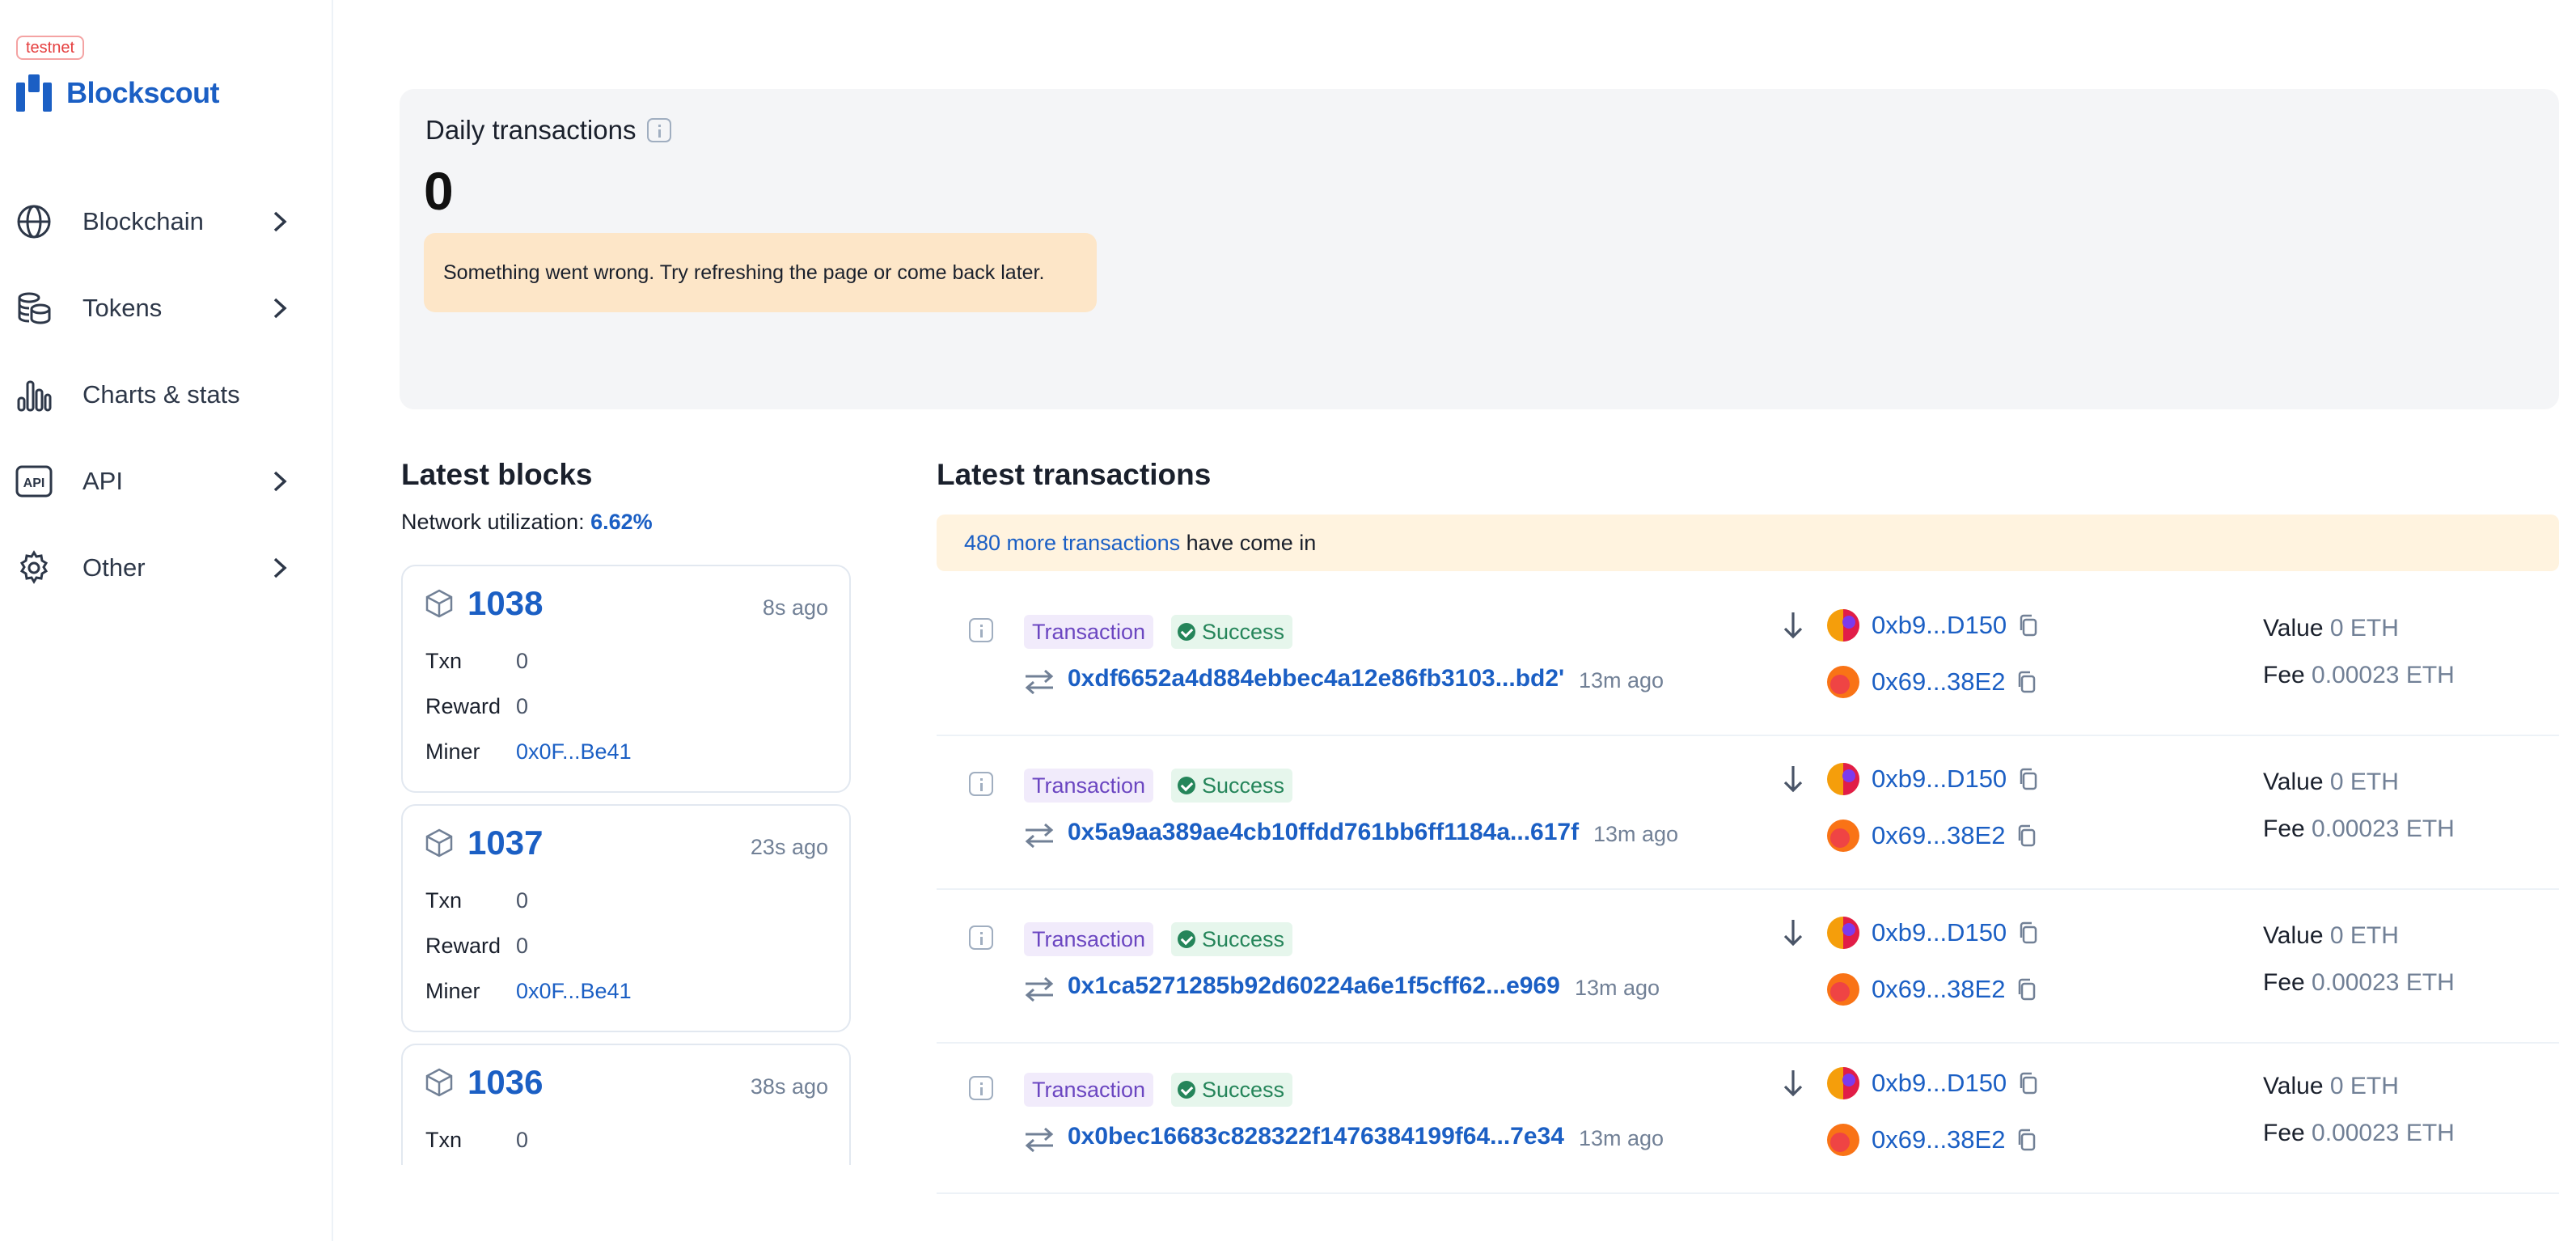 The width and height of the screenshot is (2576, 1241). Describe the element at coordinates (1072, 543) in the screenshot. I see `more-transactions-link: 480 more transactions` at that location.